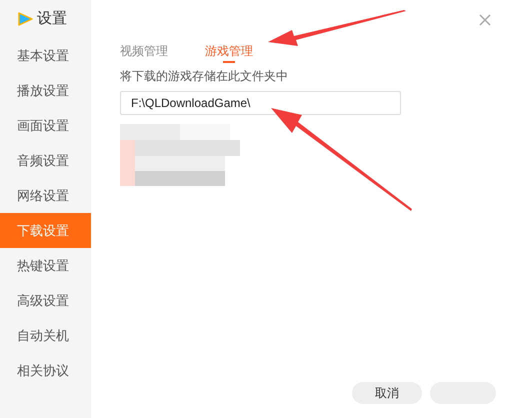 This screenshot has width=506, height=418. What do you see at coordinates (45, 160) in the screenshot?
I see `sidebar-item: 音频设置` at bounding box center [45, 160].